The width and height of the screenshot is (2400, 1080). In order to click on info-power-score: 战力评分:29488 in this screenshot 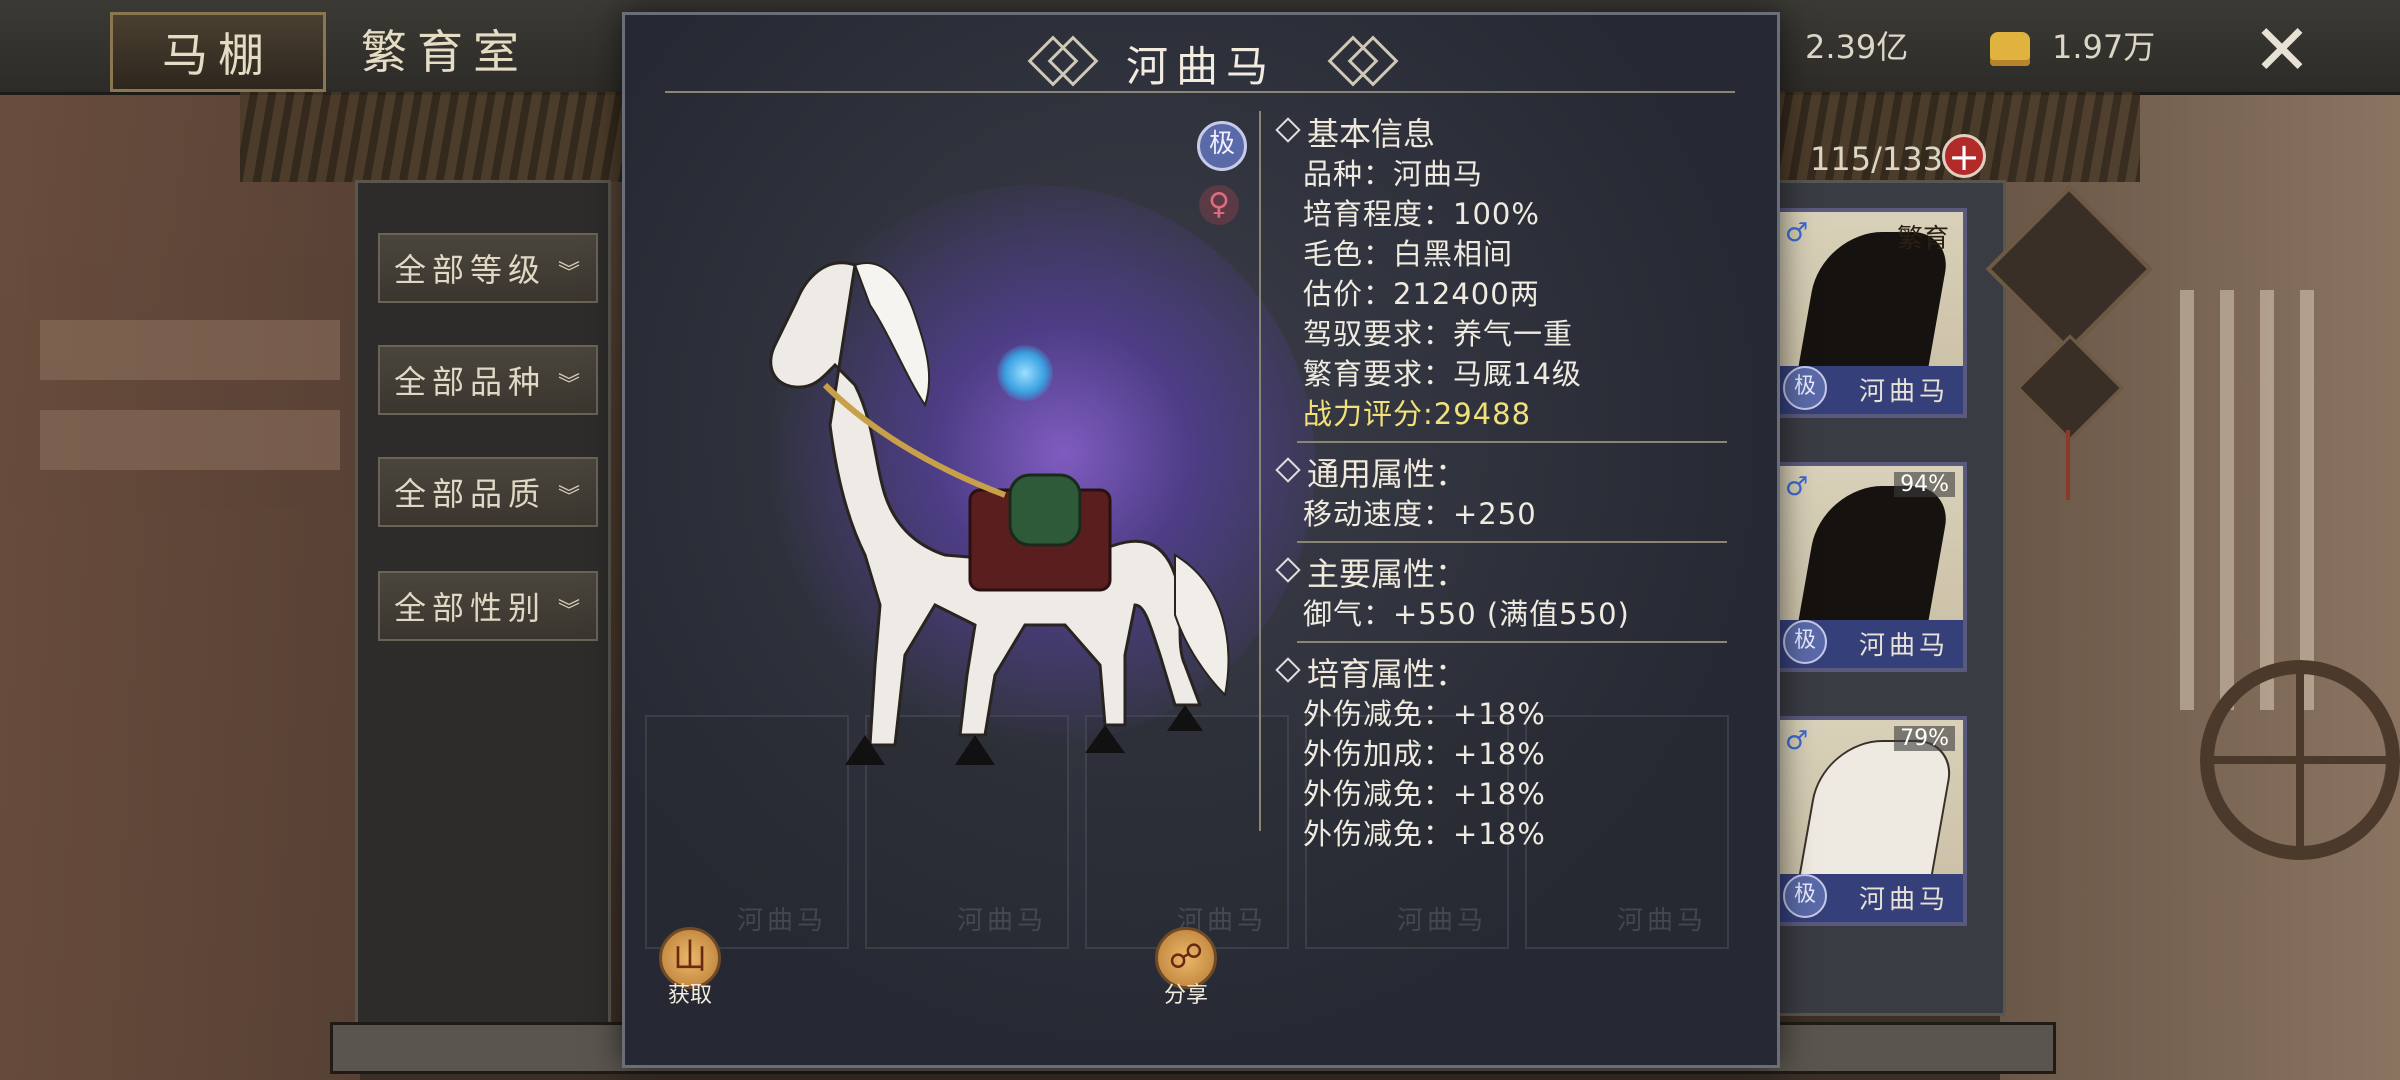, I will do `click(1417, 414)`.